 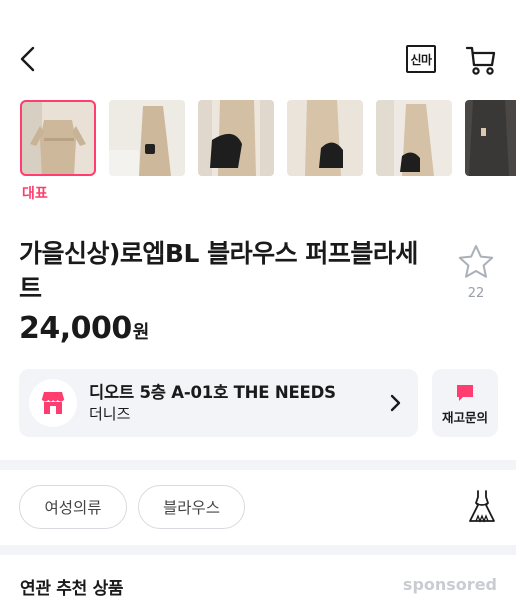 I want to click on product-title: 가을신상)로엡BL 블라우스 퍼프블라세트, so click(x=218, y=271).